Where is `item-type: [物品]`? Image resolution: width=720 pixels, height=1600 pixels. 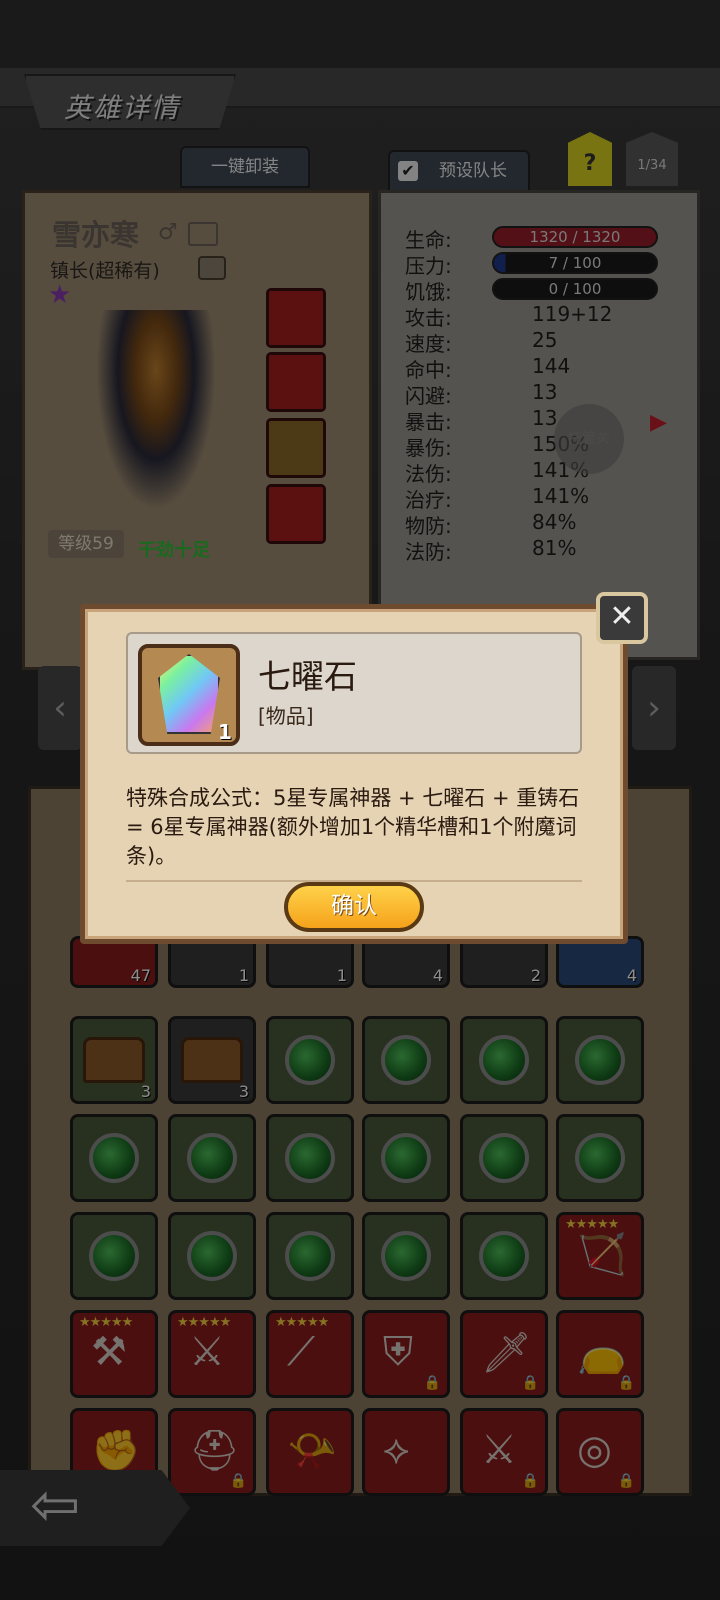
item-type: [物品] is located at coordinates (286, 716).